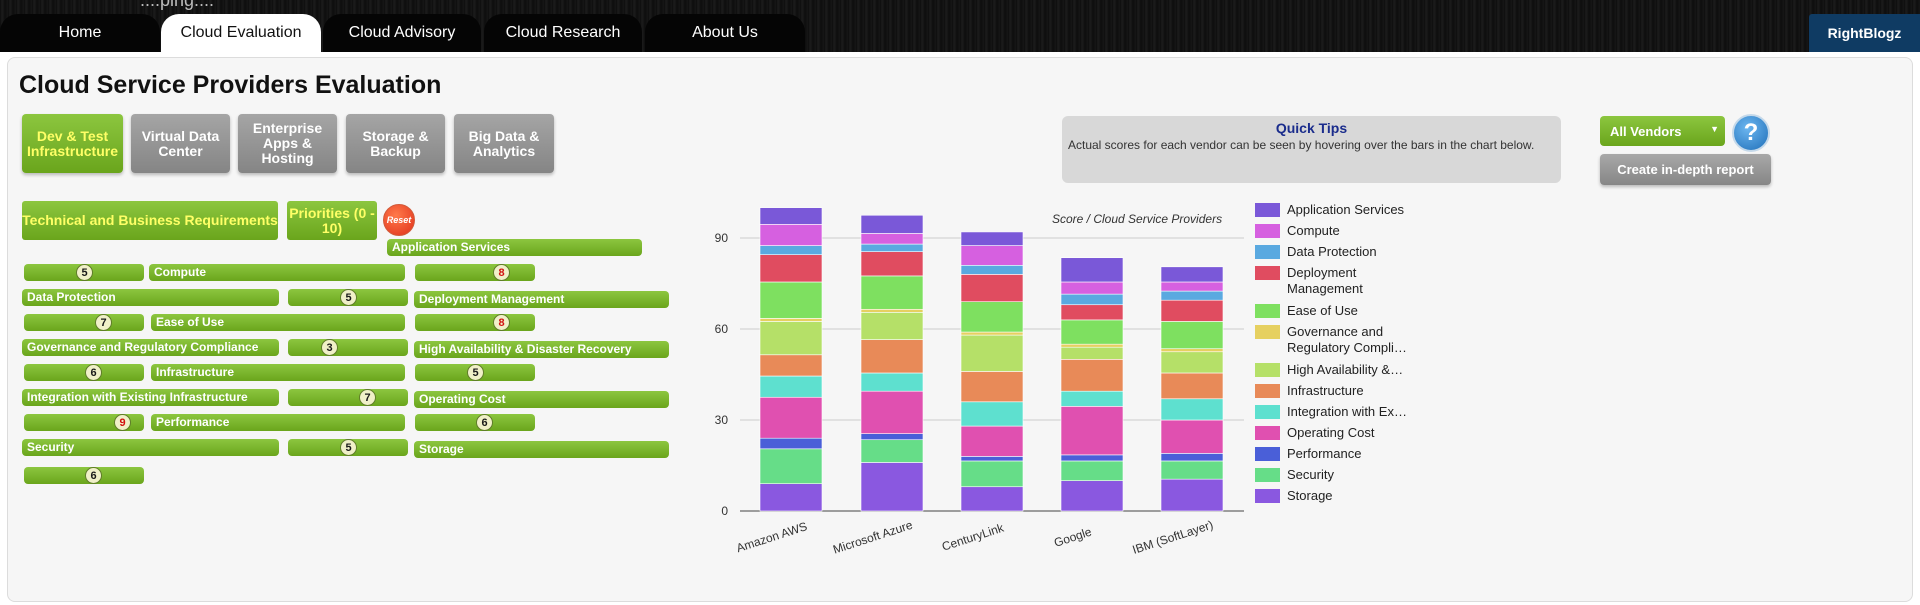 The width and height of the screenshot is (1920, 605). I want to click on requirement-security: Security, so click(150, 447).